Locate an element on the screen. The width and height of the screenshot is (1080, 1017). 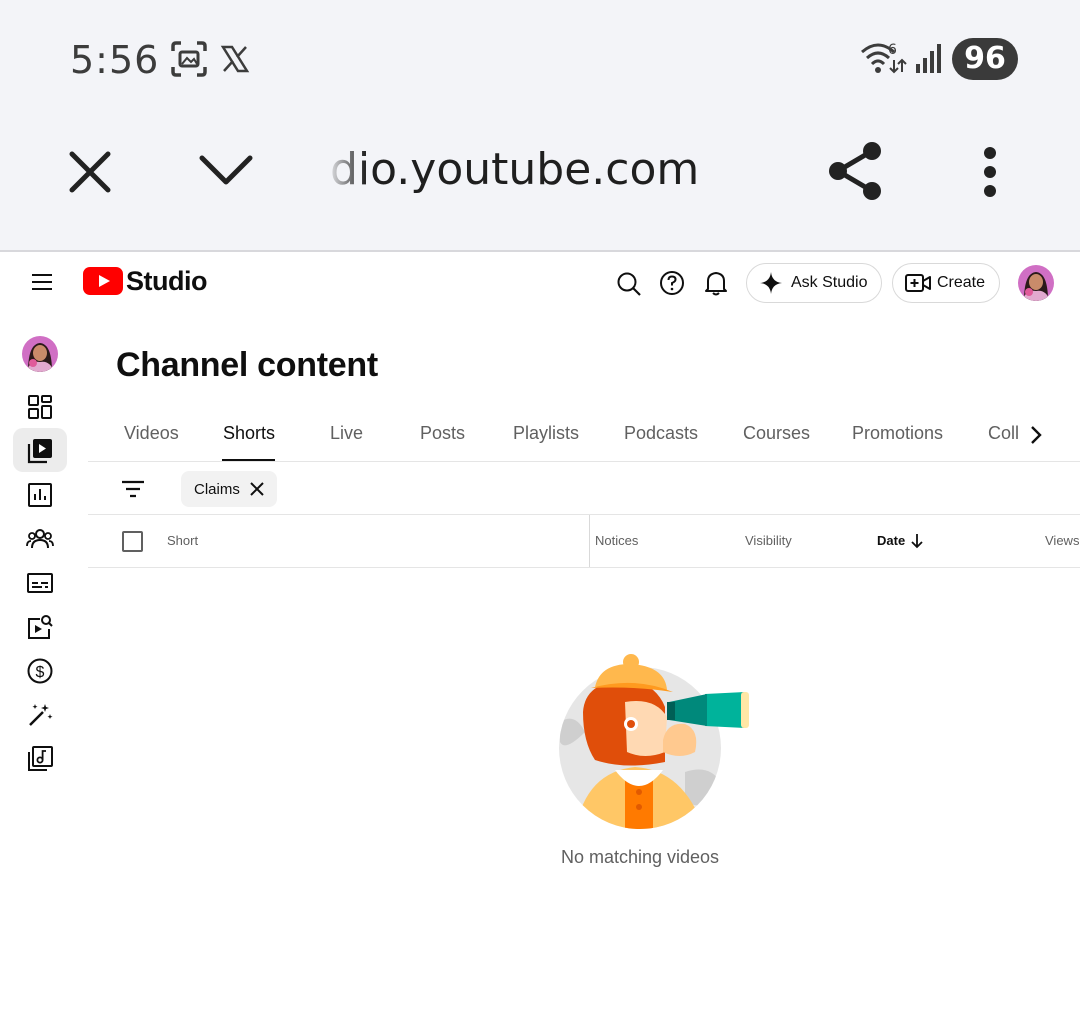
filter-icon is located at coordinates (133, 489).